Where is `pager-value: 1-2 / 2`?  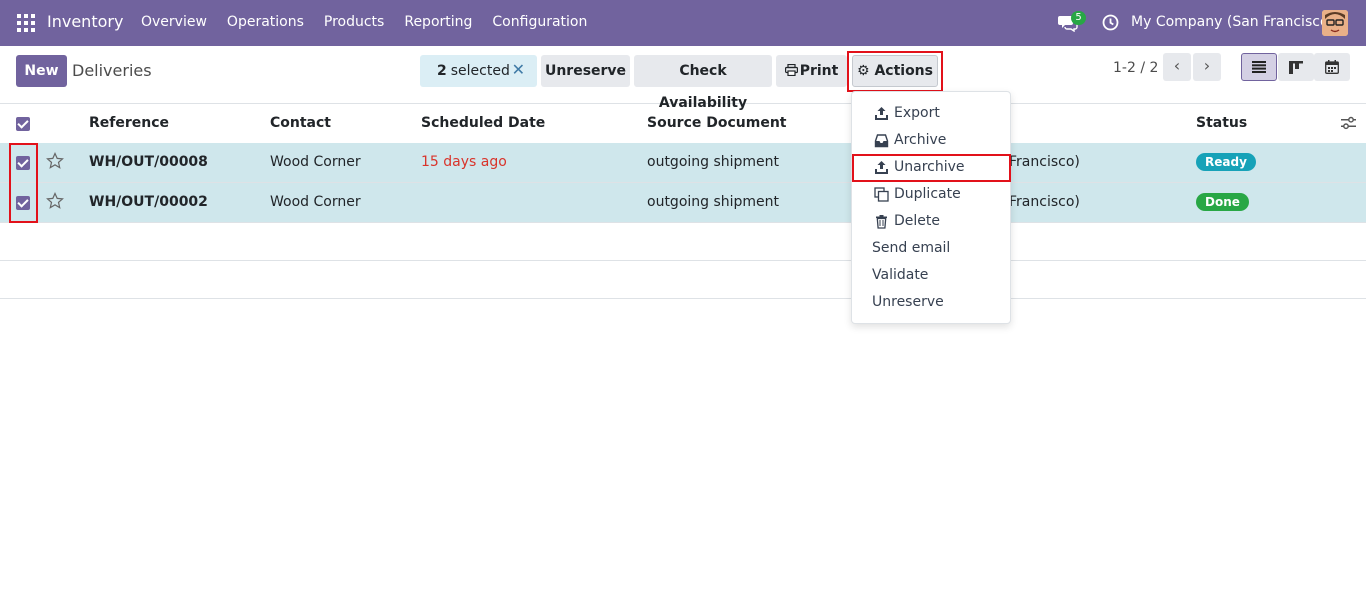 pager-value: 1-2 / 2 is located at coordinates (1135, 68).